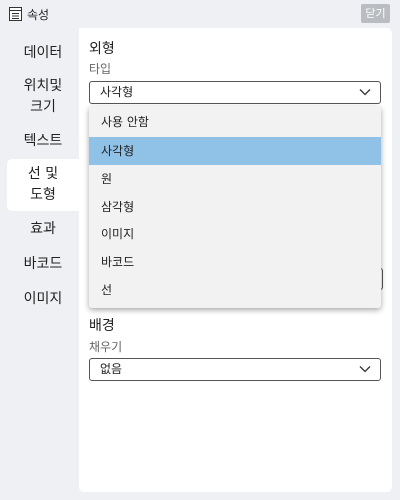  I want to click on sidebar-item-label: 크기, so click(43, 107).